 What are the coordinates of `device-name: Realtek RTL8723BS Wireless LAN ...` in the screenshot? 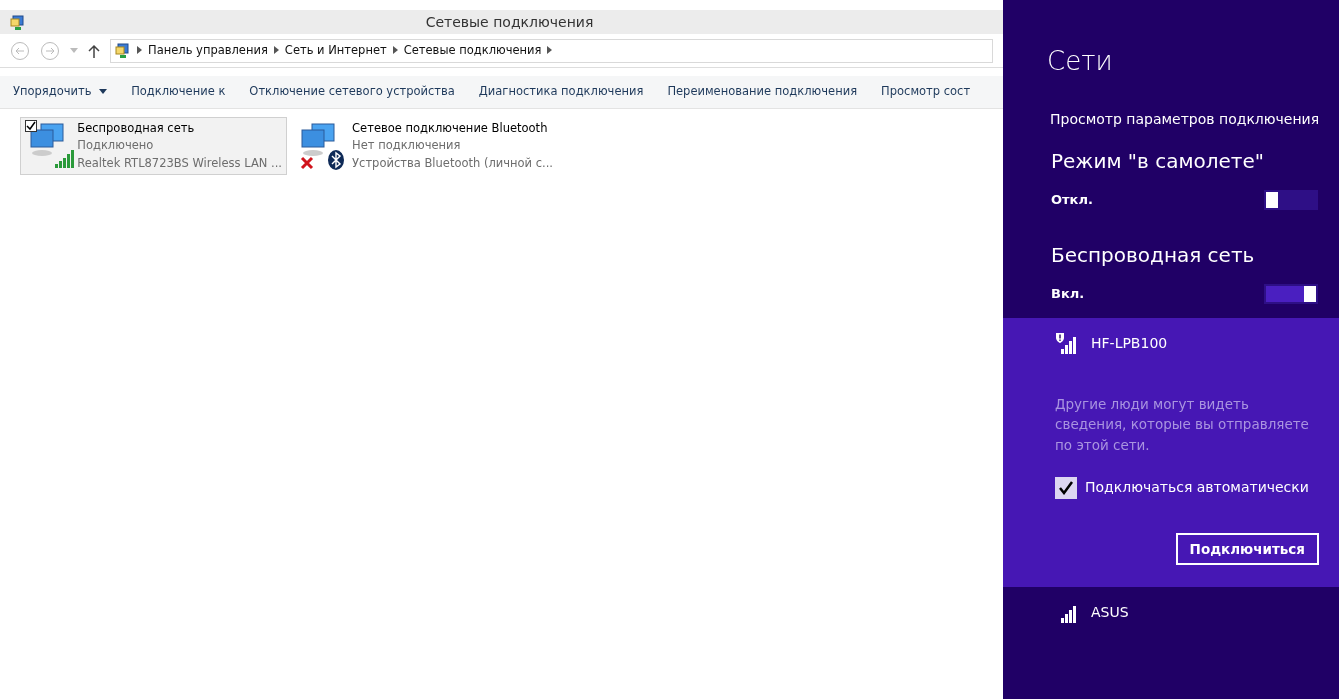 It's located at (179, 163).